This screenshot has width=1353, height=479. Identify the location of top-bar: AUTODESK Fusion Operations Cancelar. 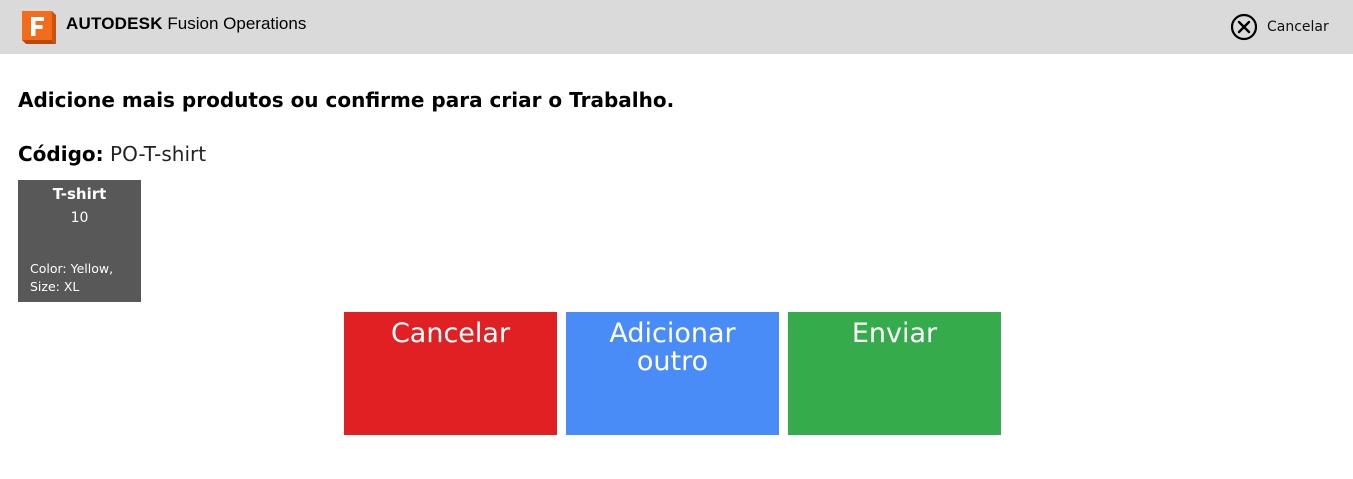
(676, 27).